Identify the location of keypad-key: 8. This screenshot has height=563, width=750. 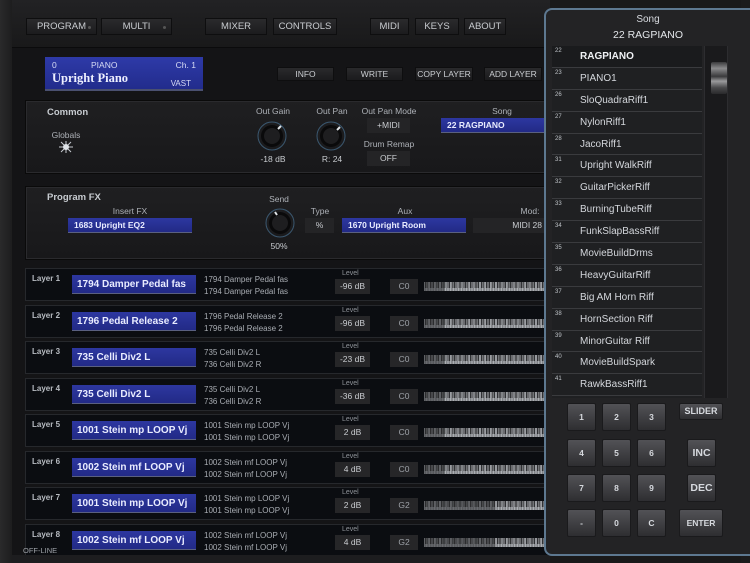
(616, 488).